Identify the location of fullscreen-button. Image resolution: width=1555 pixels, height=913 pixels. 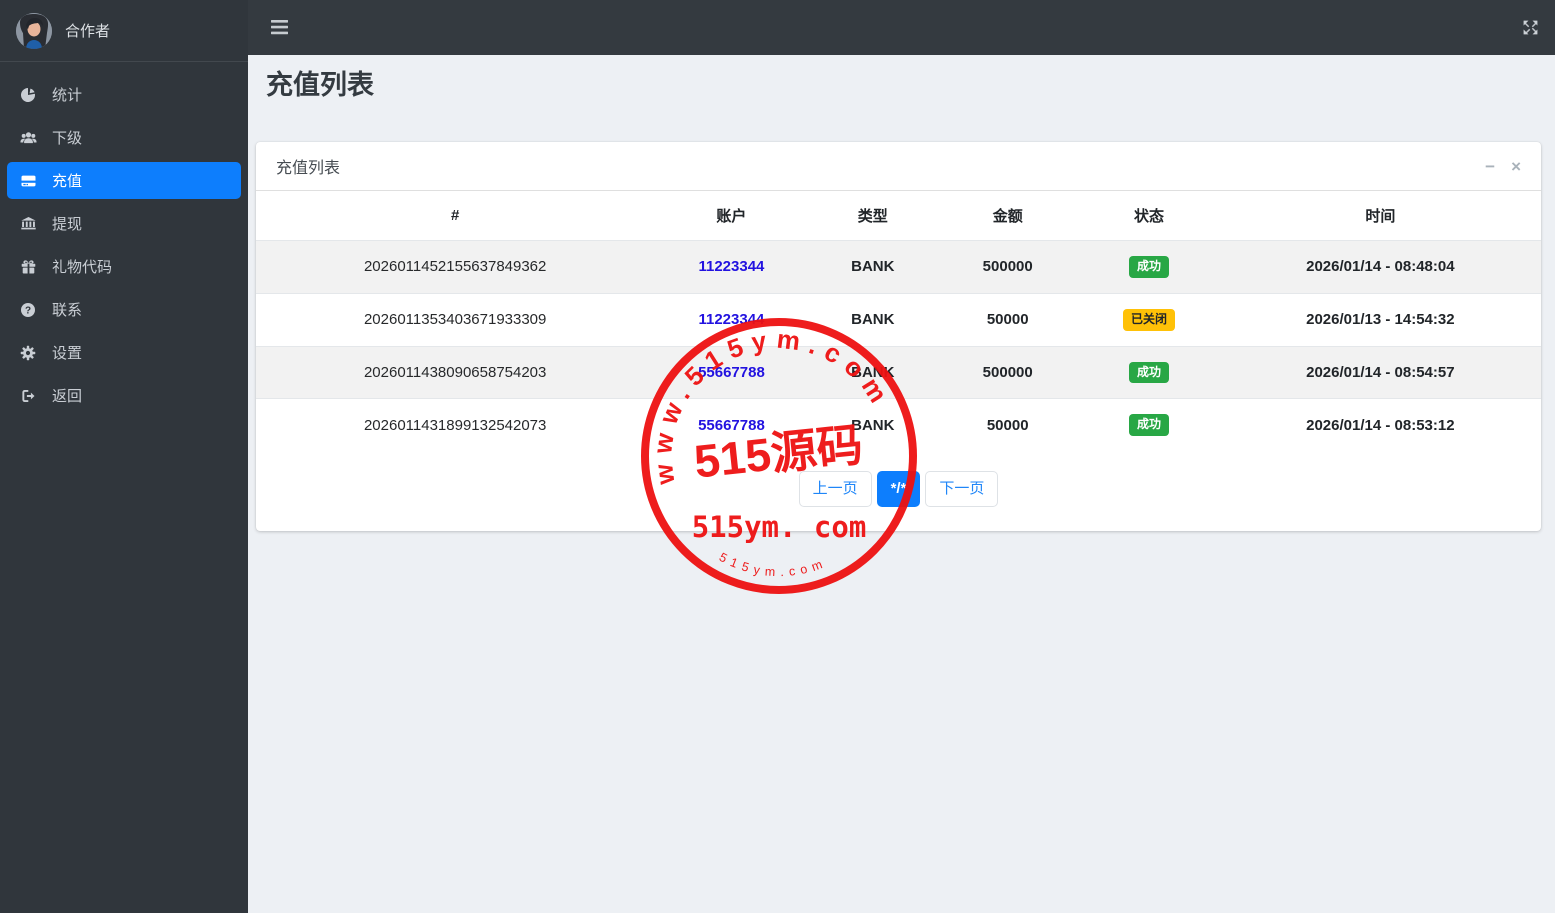
(1530, 27).